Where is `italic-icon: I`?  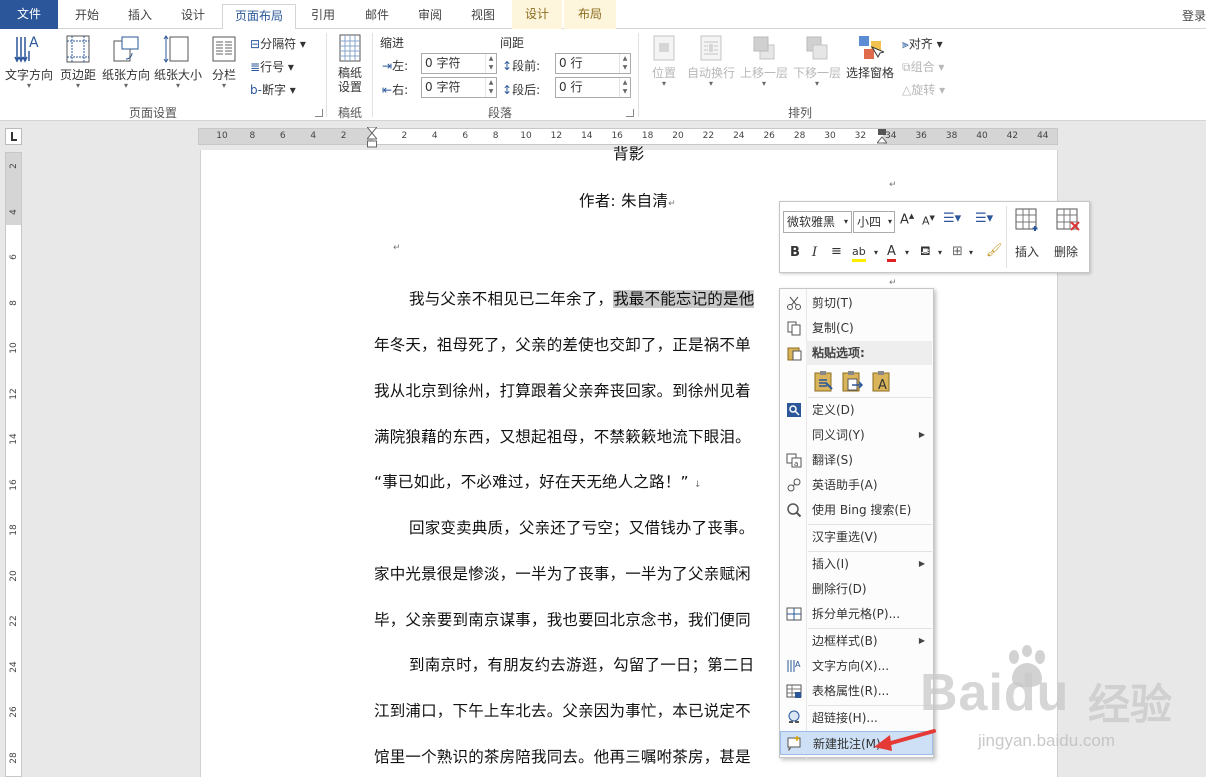
italic-icon: I is located at coordinates (814, 252).